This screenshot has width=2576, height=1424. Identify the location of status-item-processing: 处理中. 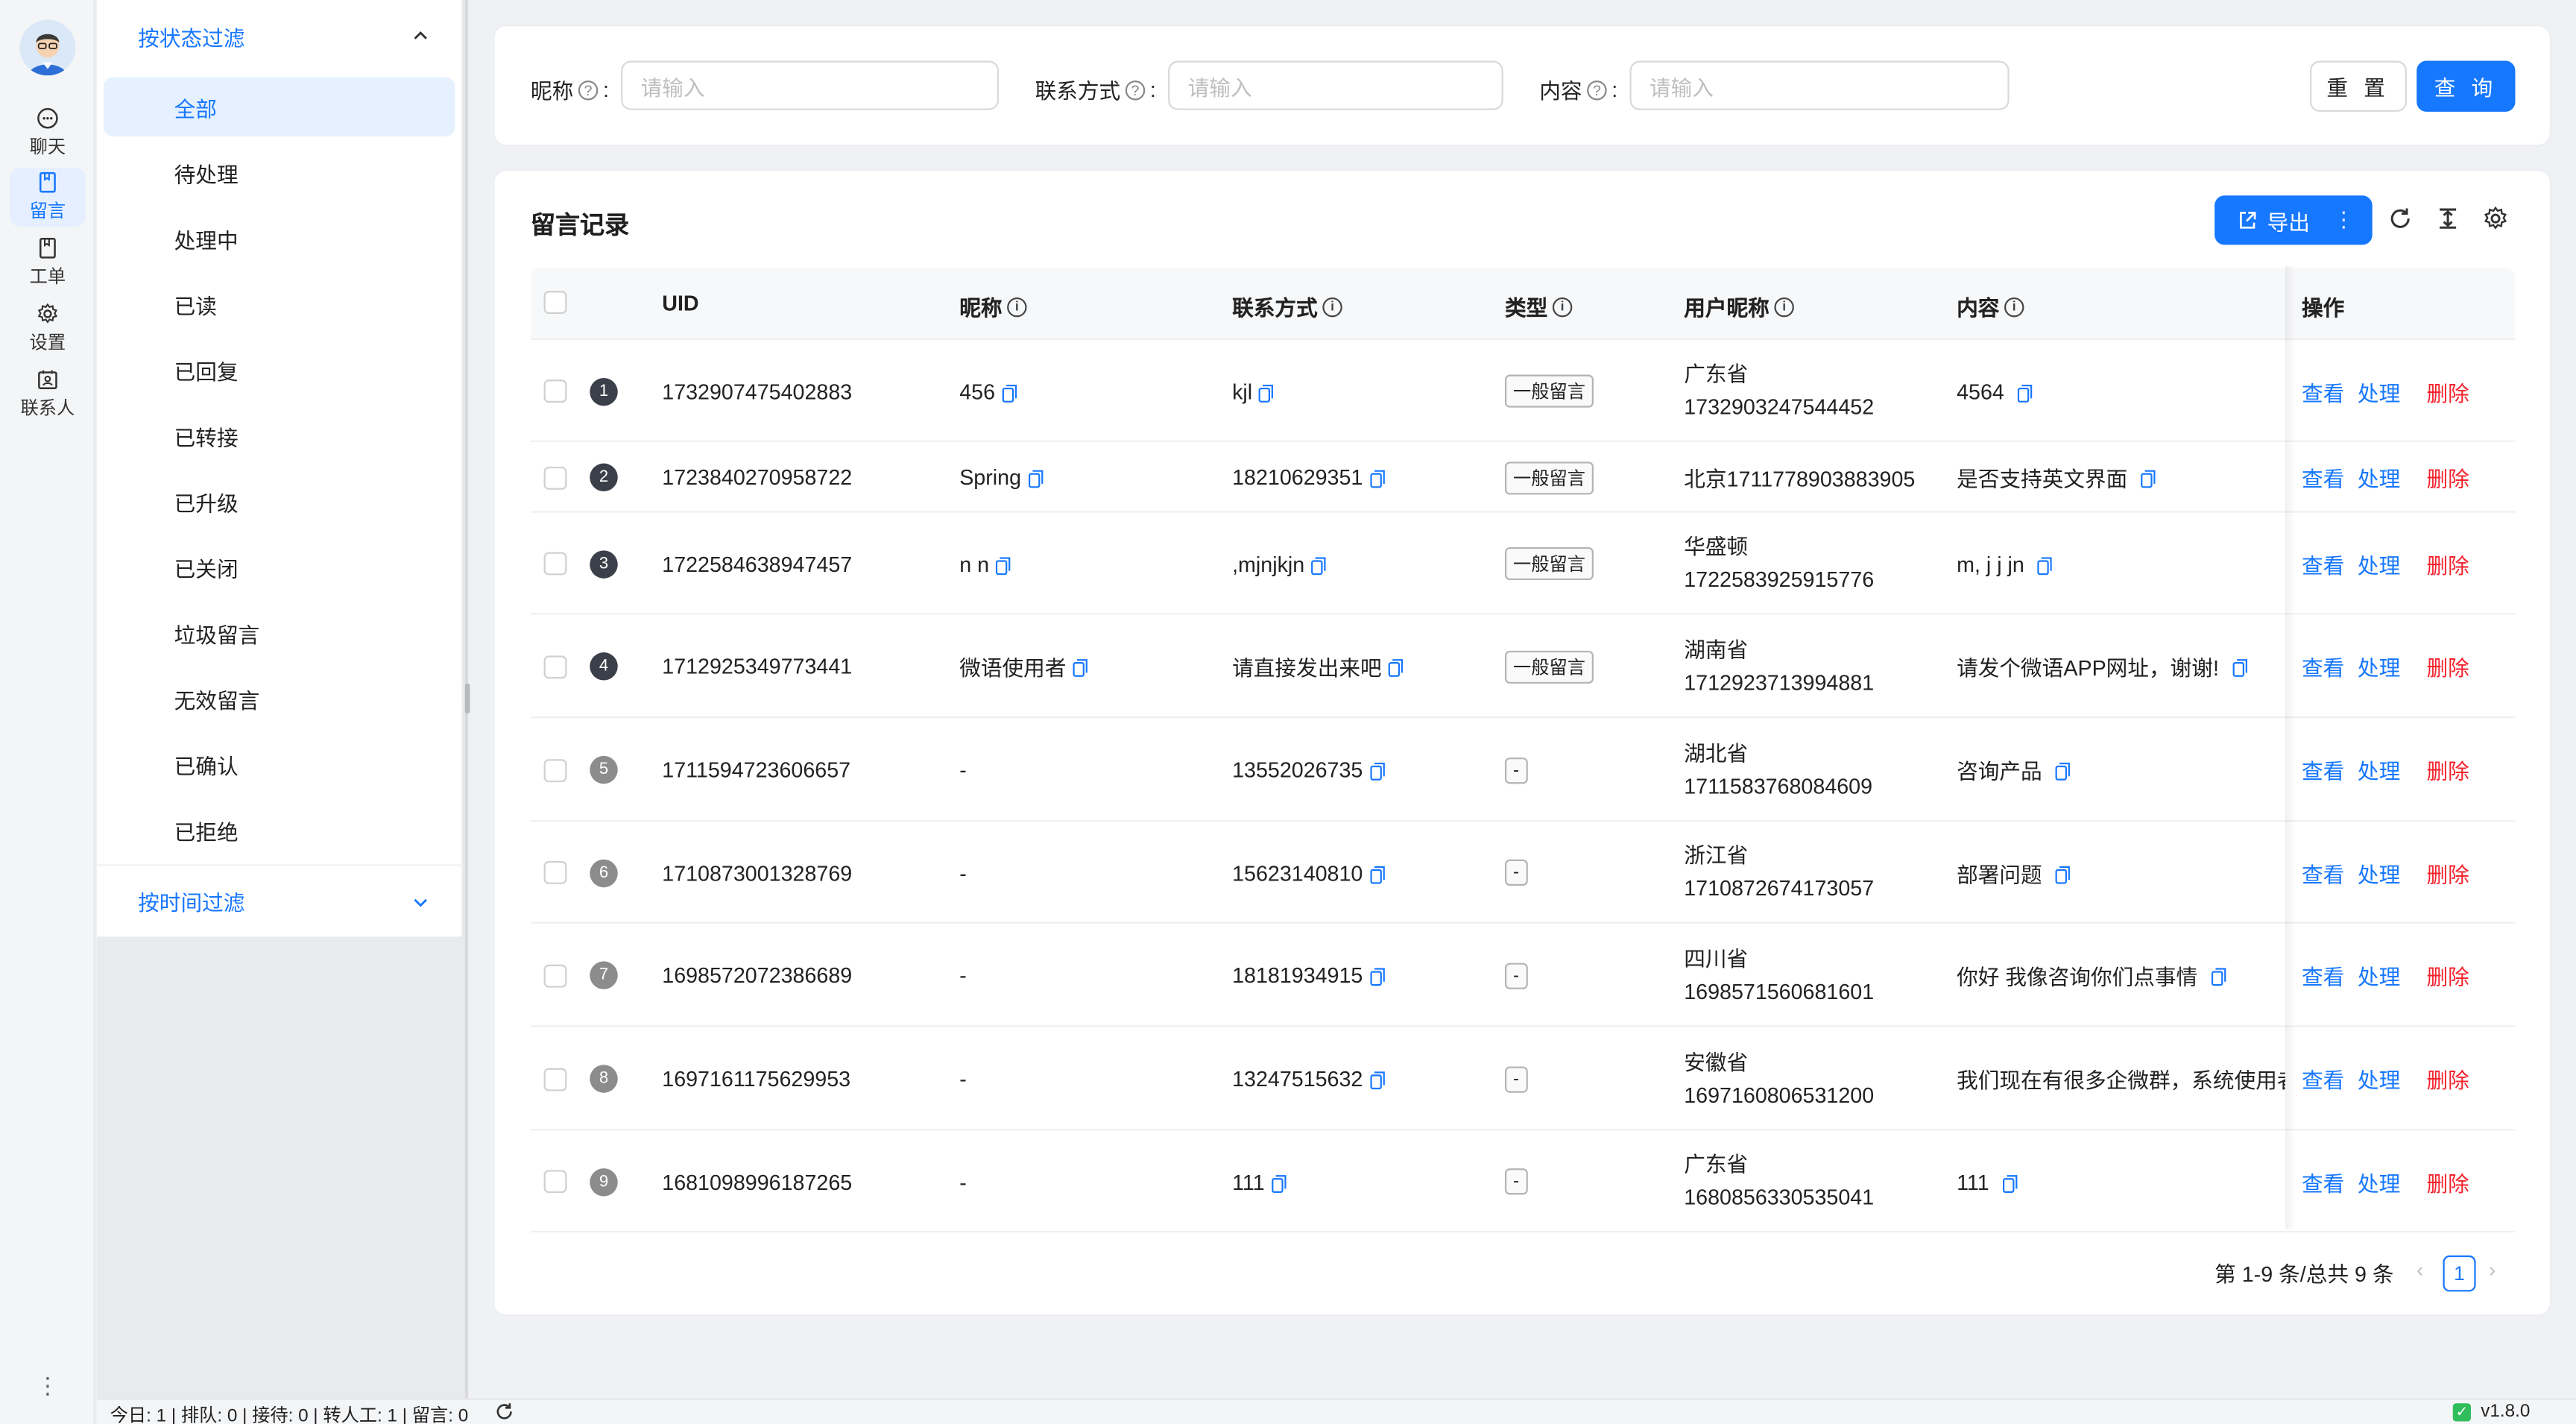
(279, 238).